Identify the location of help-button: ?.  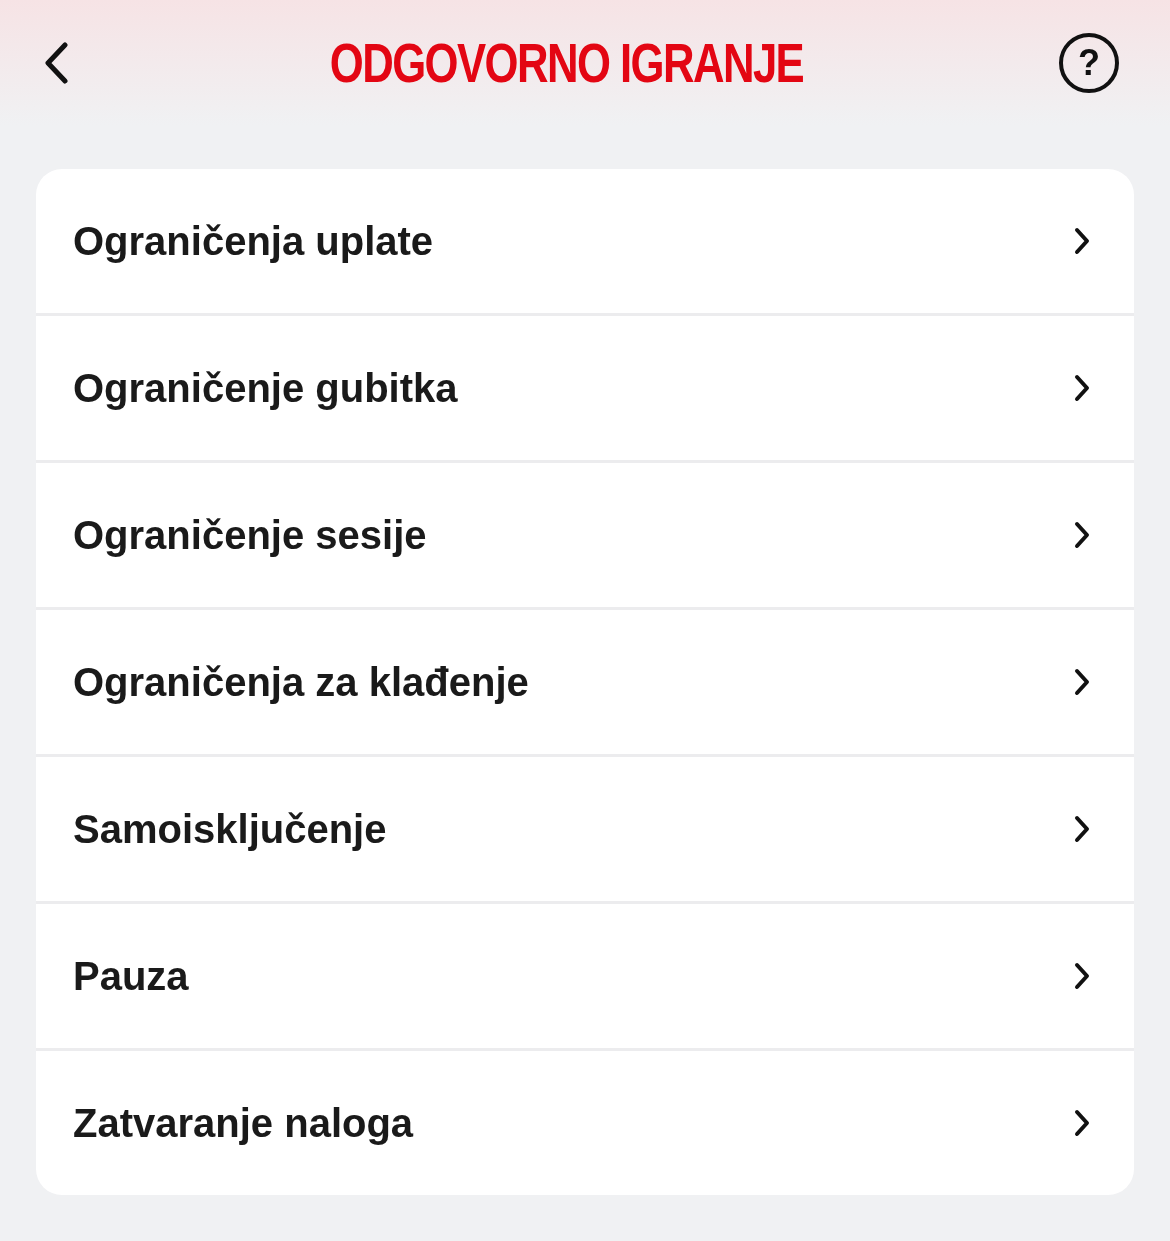
(1089, 62).